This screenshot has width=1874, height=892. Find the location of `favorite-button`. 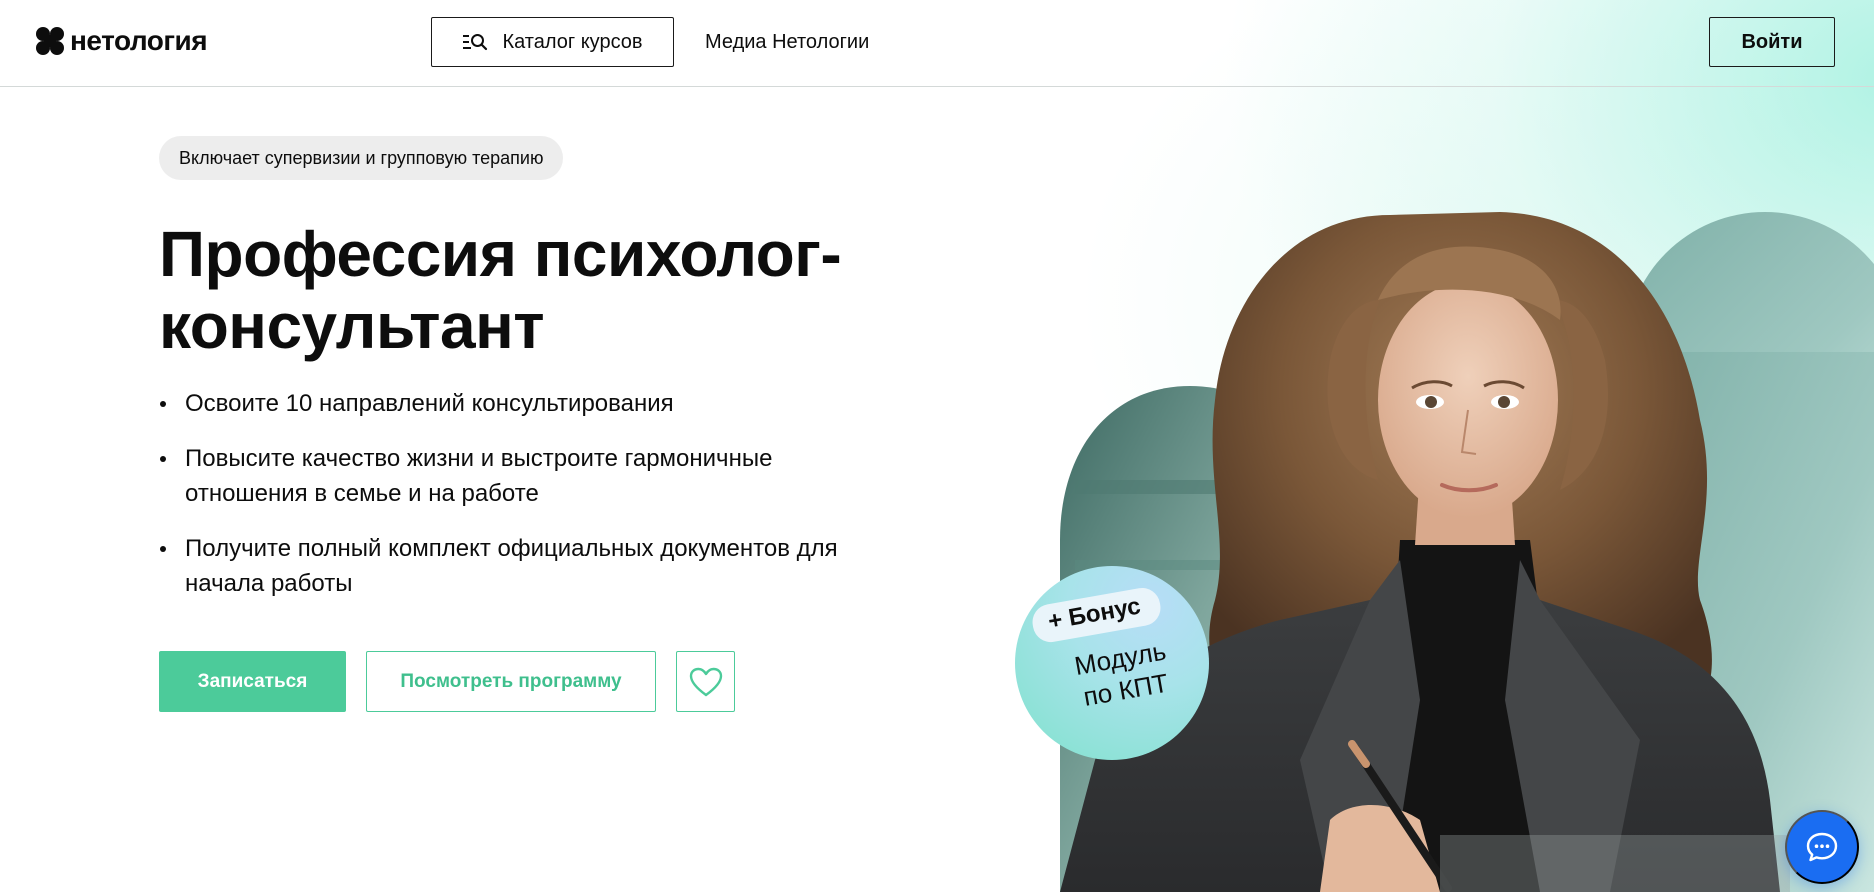

favorite-button is located at coordinates (705, 681).